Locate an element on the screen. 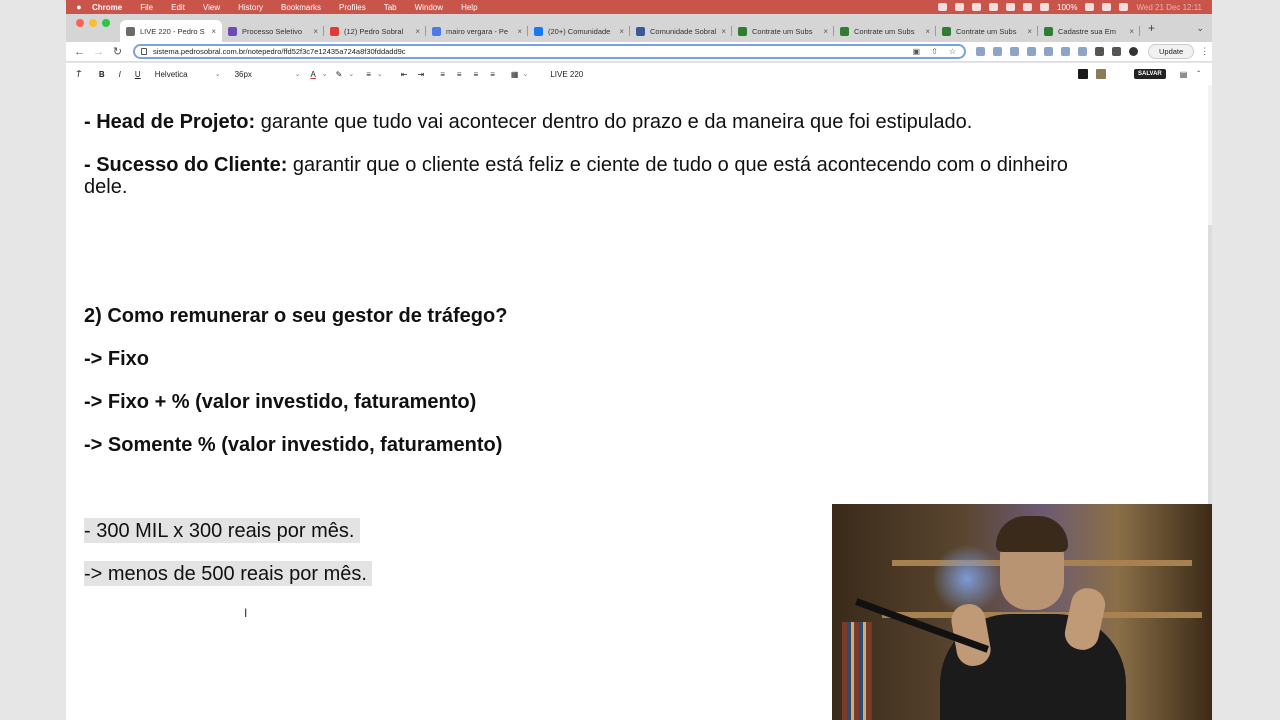 The image size is (1280, 720). clock: Wed 21 Dec 12:11 is located at coordinates (1169, 7).